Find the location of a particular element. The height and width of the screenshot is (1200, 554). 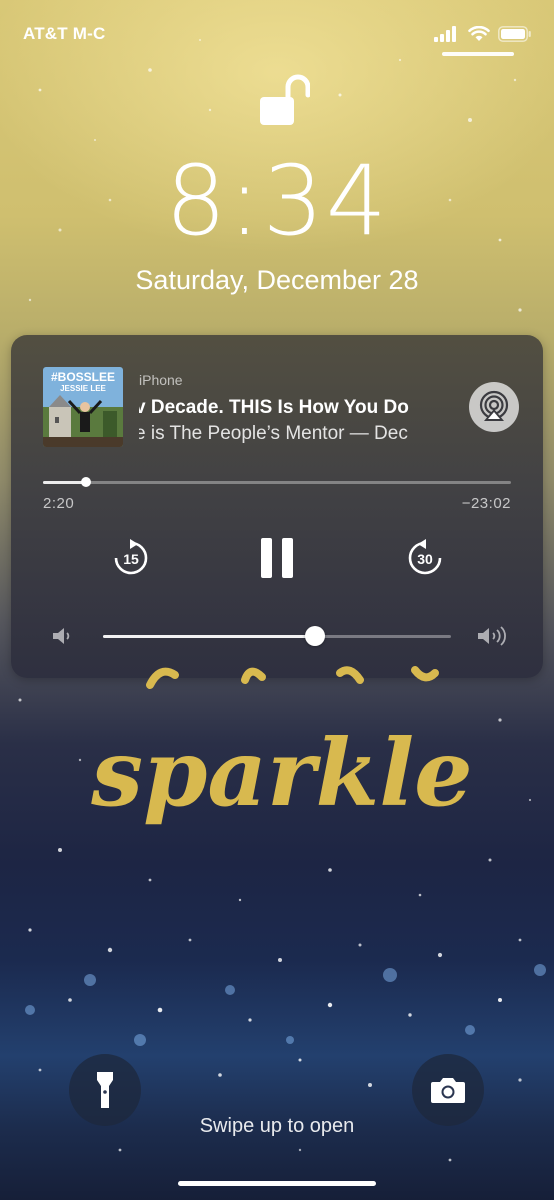

playback-scrubber-knob is located at coordinates (86, 482).